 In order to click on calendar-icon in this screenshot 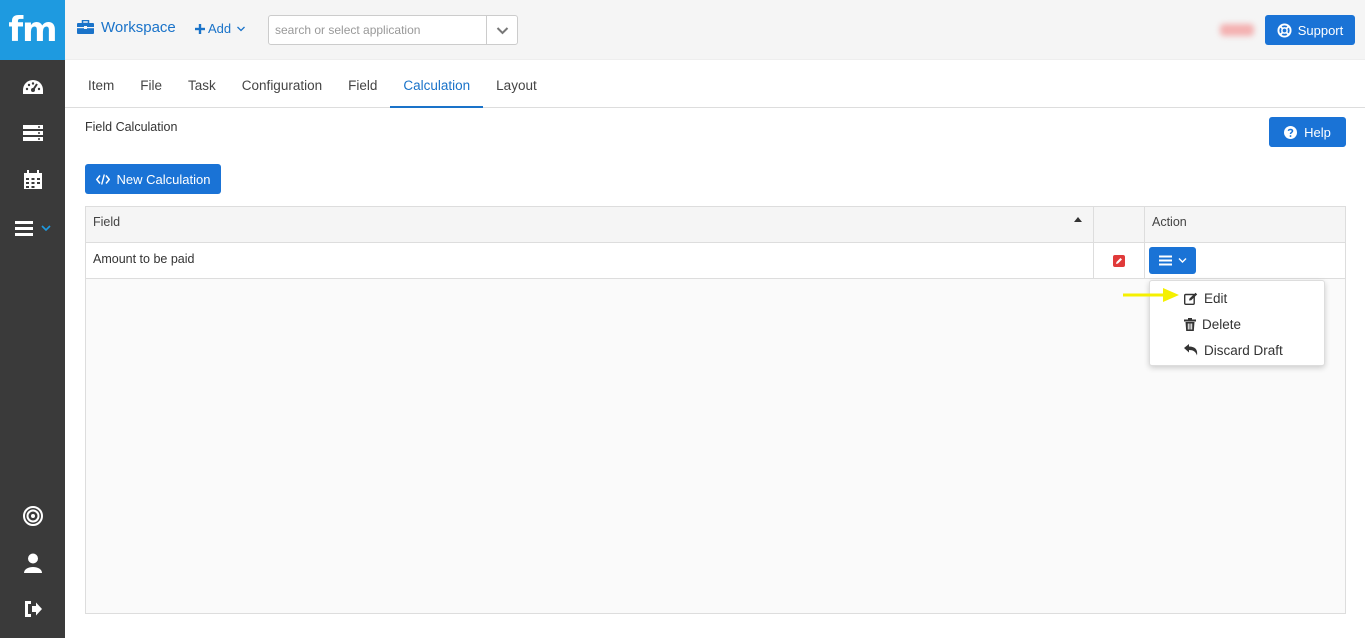, I will do `click(32, 180)`.